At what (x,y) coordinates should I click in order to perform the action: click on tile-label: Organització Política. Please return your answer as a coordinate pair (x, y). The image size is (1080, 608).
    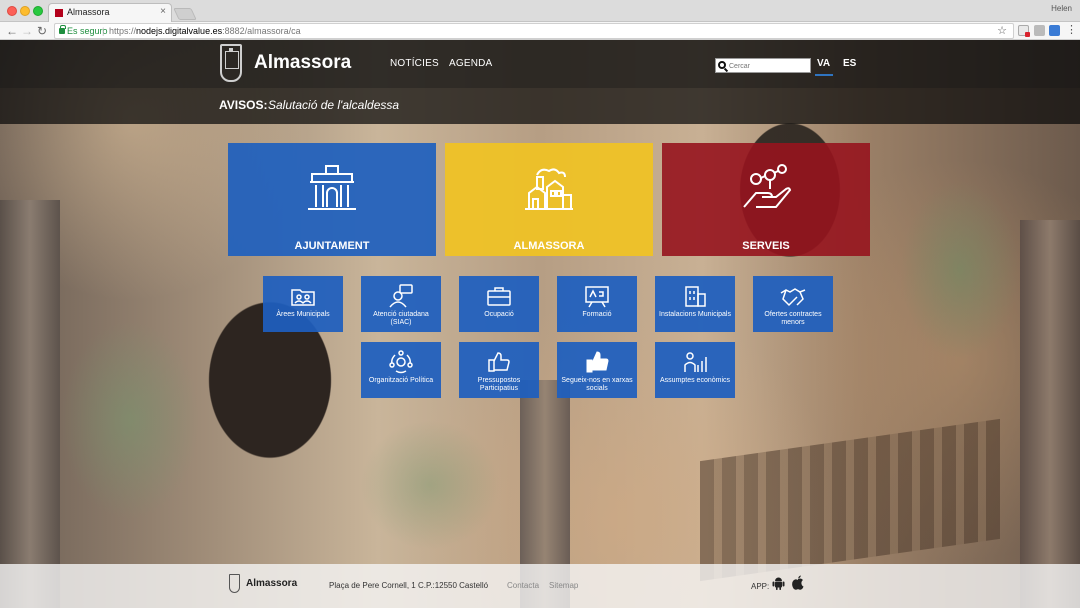
    Looking at the image, I should click on (401, 380).